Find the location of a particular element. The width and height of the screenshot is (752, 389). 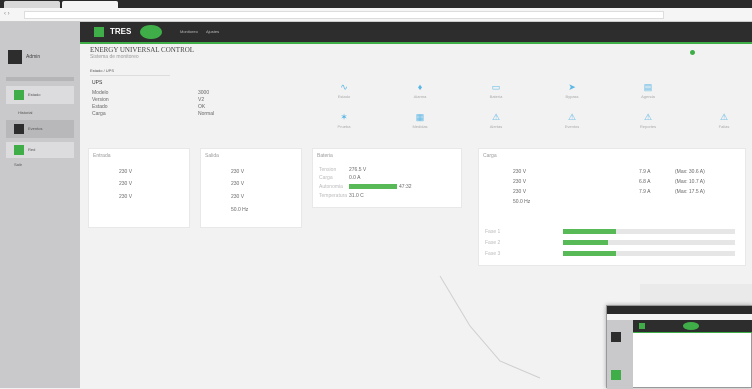

load-current: 6.8 A is located at coordinates (645, 182).